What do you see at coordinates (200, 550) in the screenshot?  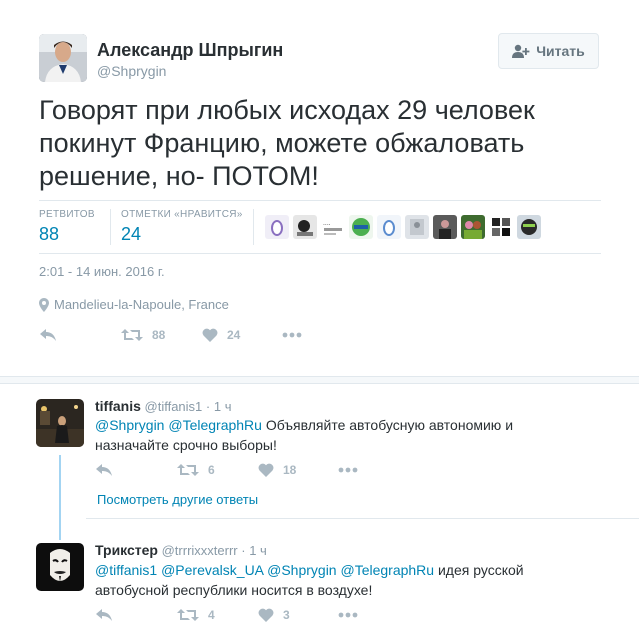 I see `reply-author-handle: @trrrixxxterrr` at bounding box center [200, 550].